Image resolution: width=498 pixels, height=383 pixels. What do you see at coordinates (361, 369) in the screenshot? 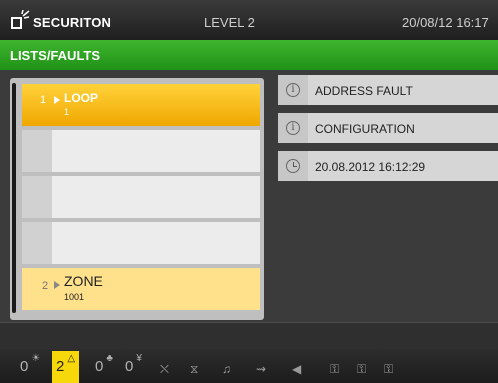
I see `key-off-icon: ⚿` at bounding box center [361, 369].